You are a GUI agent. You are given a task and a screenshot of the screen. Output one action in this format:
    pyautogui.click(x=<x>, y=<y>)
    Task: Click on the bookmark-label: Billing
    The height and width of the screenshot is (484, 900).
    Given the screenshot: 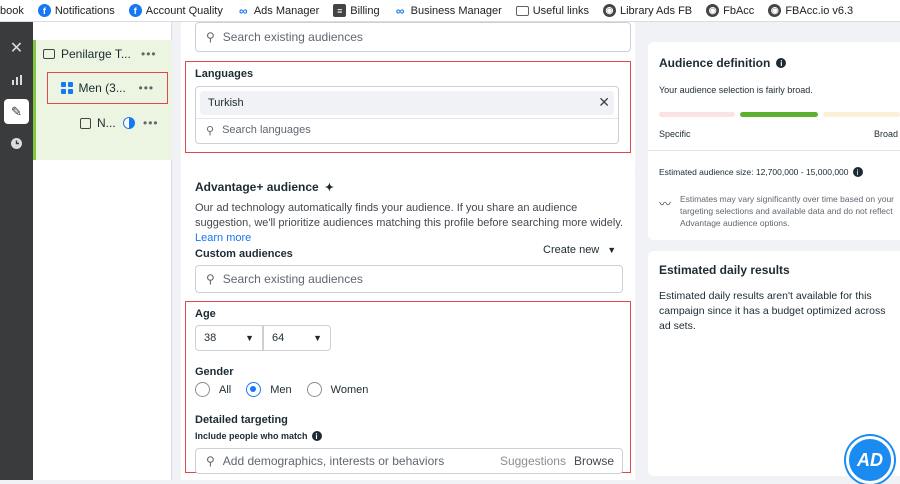 What is the action you would take?
    pyautogui.click(x=365, y=10)
    